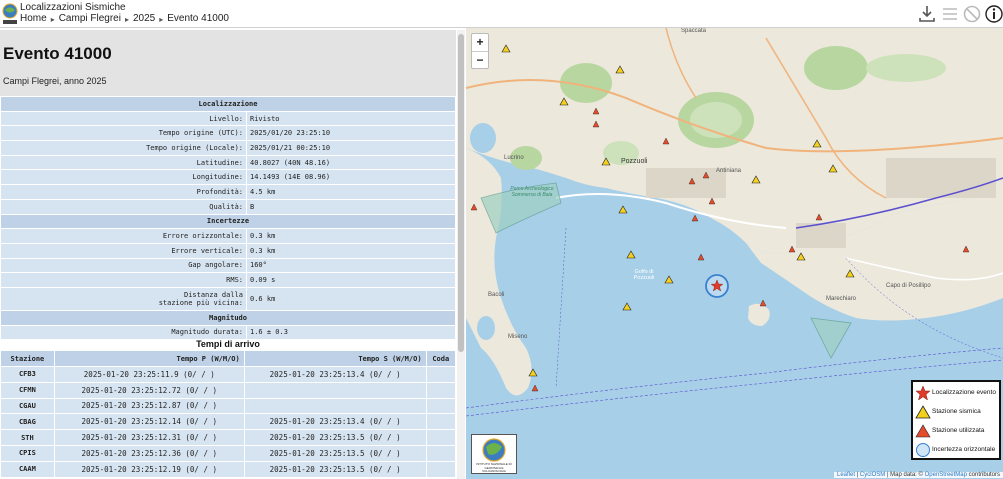  Describe the element at coordinates (228, 192) in the screenshot. I see `table-row: Profondità: 4.5 km` at that location.